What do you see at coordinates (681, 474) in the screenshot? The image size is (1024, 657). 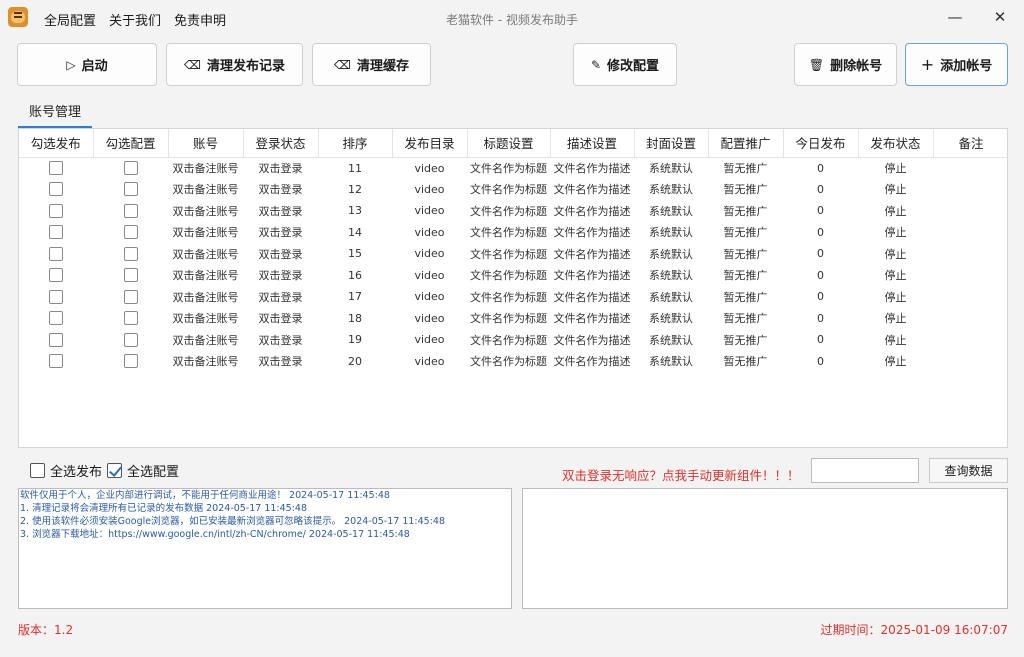 I see `update-components-link: 双击登录无响应？点我手动更新组件！！！` at bounding box center [681, 474].